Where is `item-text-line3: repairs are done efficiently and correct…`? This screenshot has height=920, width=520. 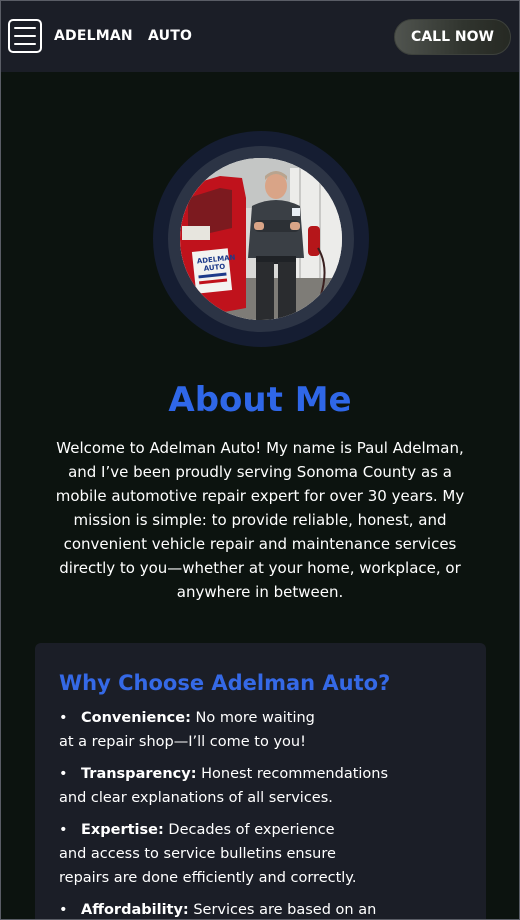
item-text-line3: repairs are done efficiently and correct… is located at coordinates (208, 878).